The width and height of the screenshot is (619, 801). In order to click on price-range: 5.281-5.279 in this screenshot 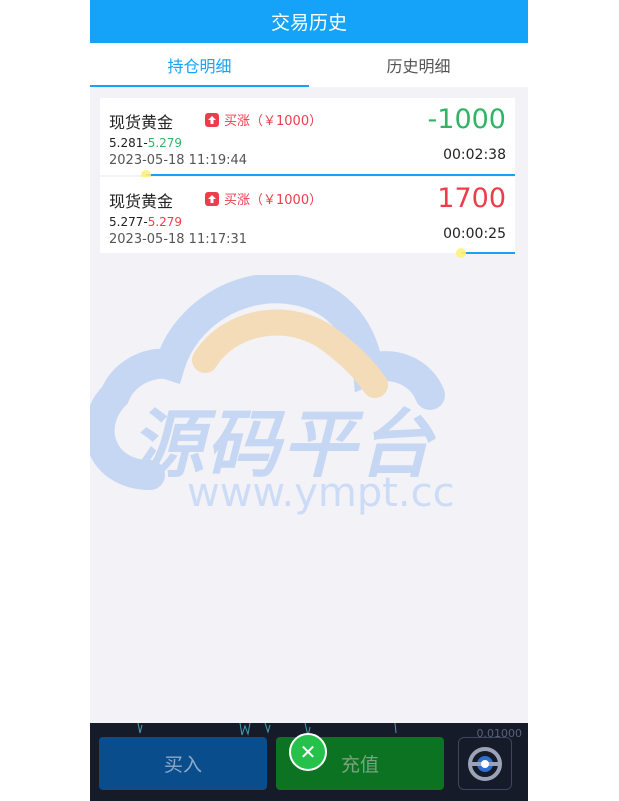, I will do `click(145, 143)`.